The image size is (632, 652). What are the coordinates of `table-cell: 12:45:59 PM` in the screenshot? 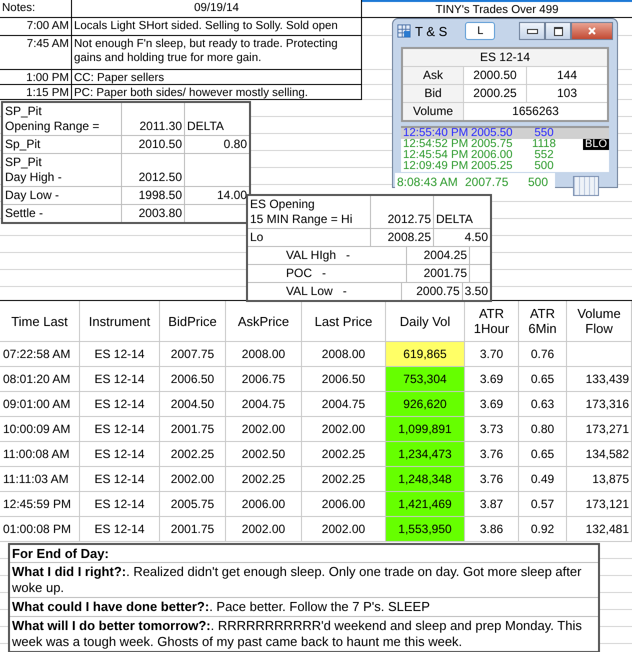 It's located at (40, 504).